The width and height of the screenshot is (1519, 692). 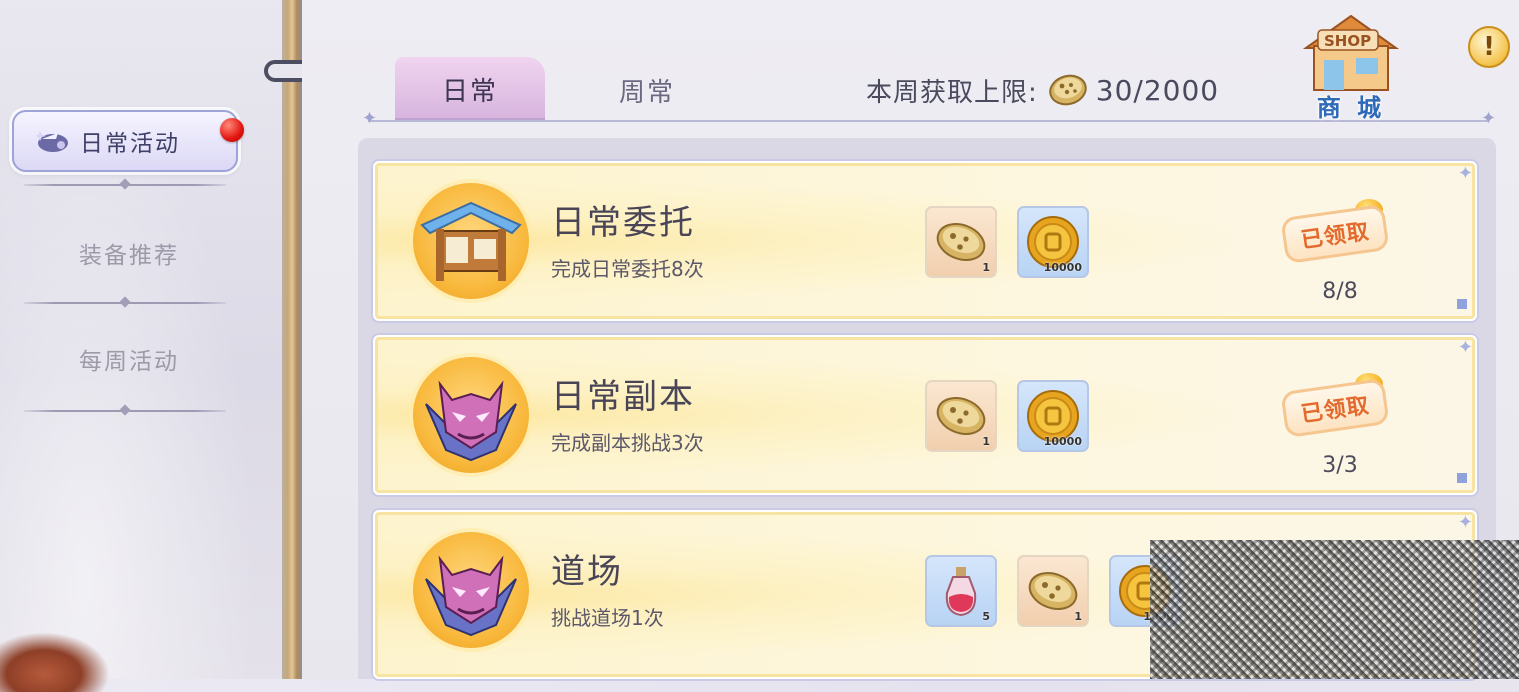 I want to click on weekly-limit-label: 本周获取上限:, so click(x=952, y=92).